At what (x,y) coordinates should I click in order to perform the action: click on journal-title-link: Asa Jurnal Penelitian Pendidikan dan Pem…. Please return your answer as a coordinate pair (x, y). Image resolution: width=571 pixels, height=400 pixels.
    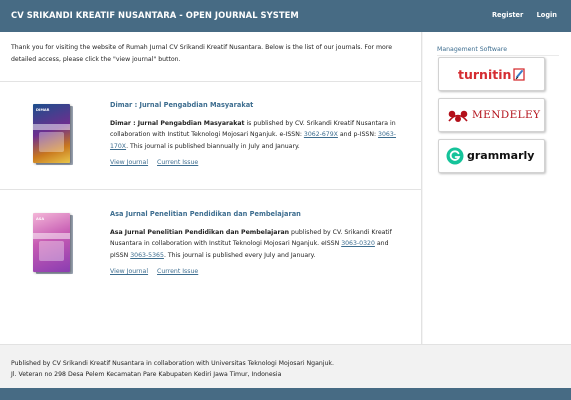
    Looking at the image, I should click on (258, 214).